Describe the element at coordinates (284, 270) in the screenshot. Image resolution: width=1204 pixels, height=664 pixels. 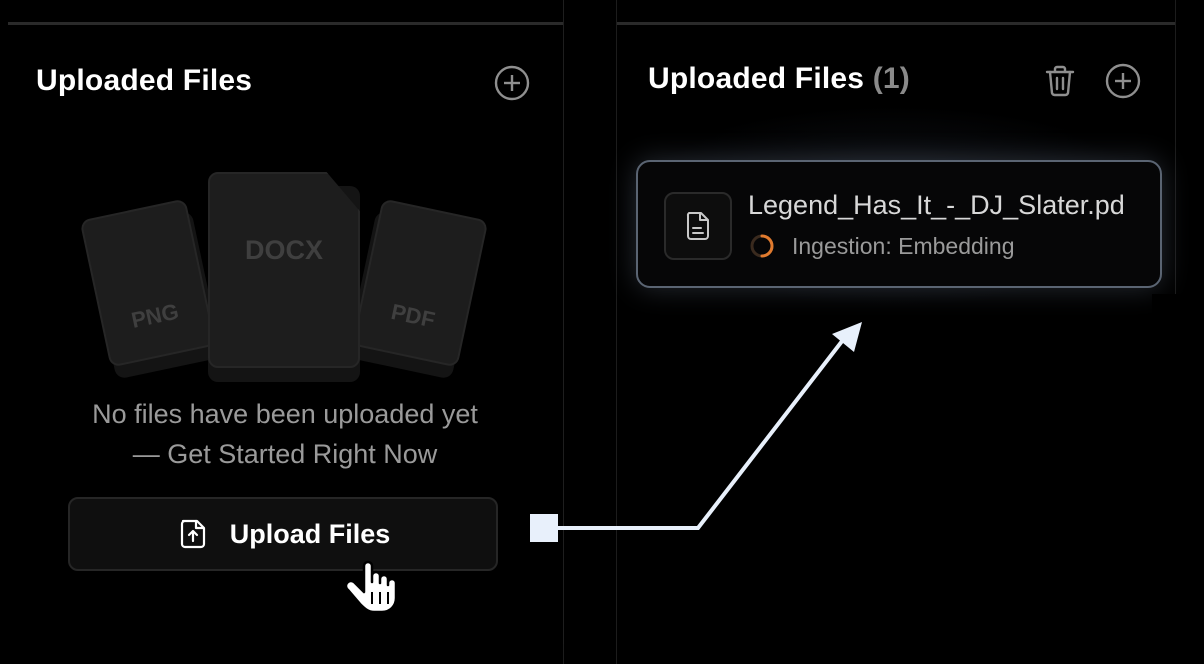
I see `docx-doc-illustration: DOCX` at that location.